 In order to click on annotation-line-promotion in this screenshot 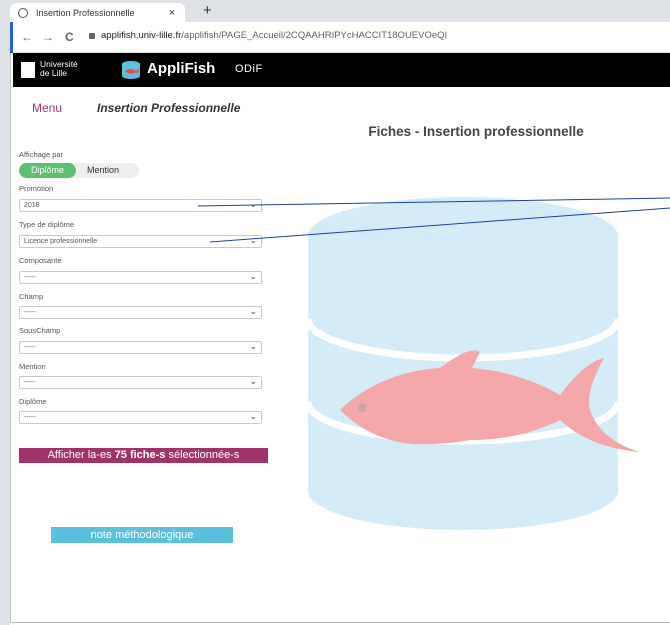, I will do `click(433, 202)`.